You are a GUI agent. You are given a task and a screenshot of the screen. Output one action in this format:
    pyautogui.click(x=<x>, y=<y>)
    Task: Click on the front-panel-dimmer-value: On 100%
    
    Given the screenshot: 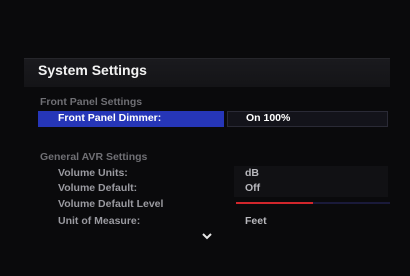 What is the action you would take?
    pyautogui.click(x=268, y=118)
    